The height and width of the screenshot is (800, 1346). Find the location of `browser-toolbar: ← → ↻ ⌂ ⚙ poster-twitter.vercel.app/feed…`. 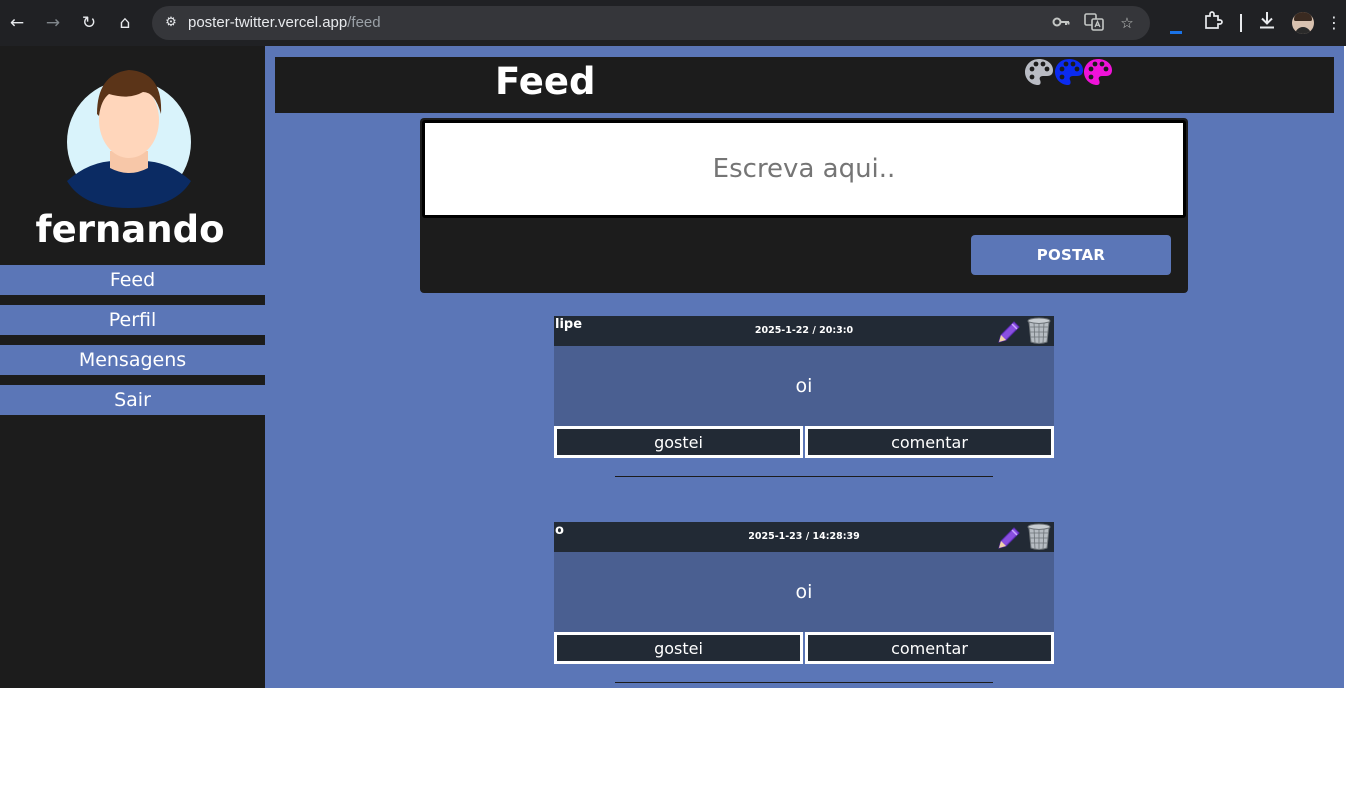

browser-toolbar: ← → ↻ ⌂ ⚙ poster-twitter.vercel.app/feed… is located at coordinates (673, 23).